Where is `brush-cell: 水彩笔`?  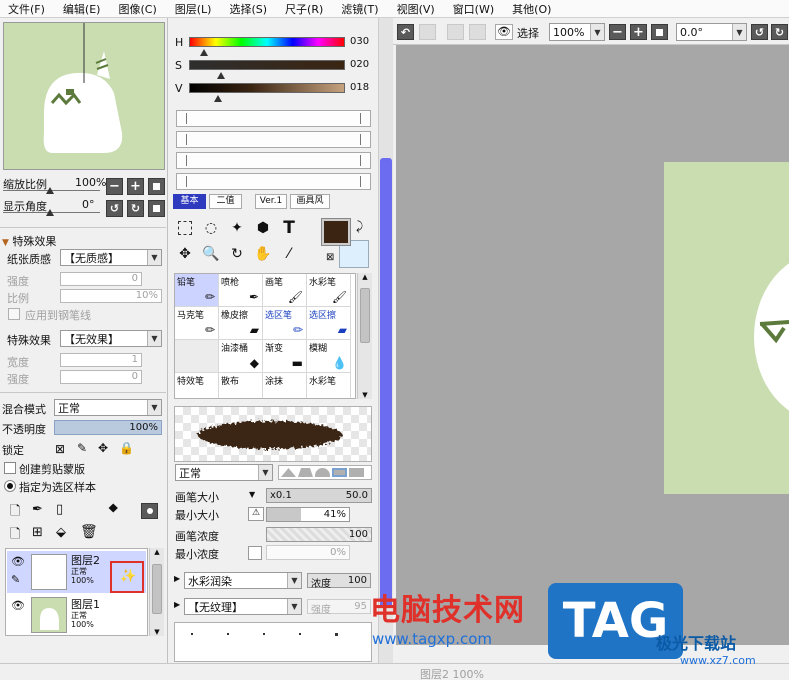
brush-cell: 水彩笔 is located at coordinates (329, 385).